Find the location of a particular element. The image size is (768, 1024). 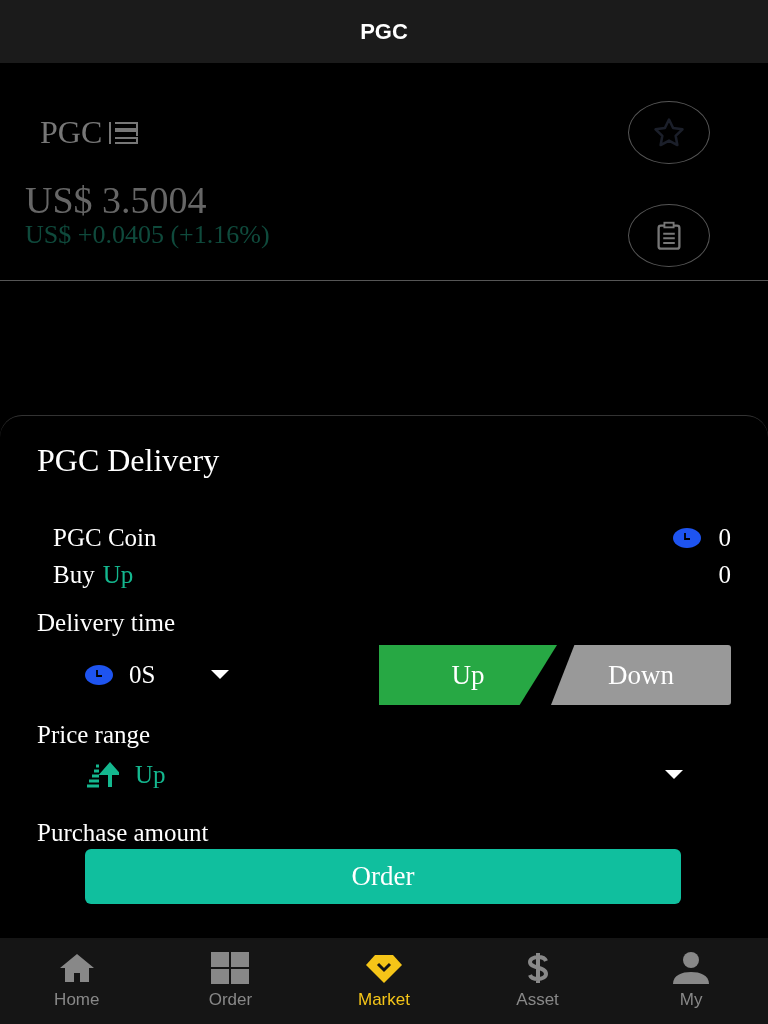

home-icon is located at coordinates (76, 968).